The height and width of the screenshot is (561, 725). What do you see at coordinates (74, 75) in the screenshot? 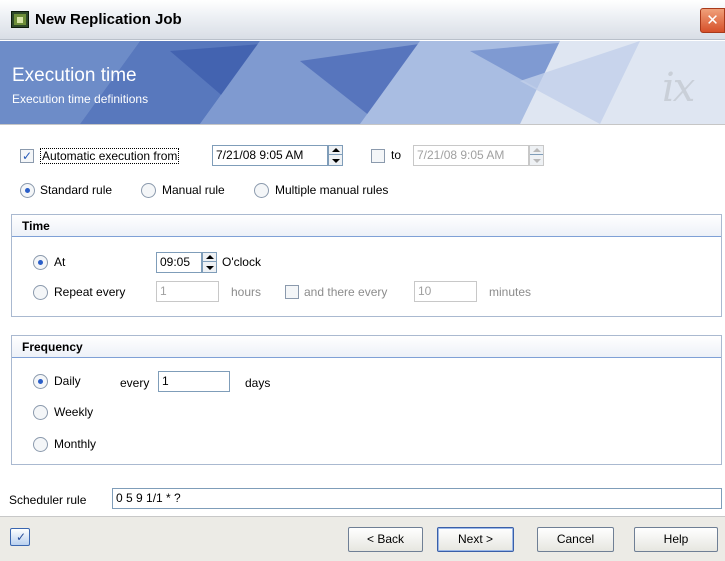
I see `banner-title: Execution time` at bounding box center [74, 75].